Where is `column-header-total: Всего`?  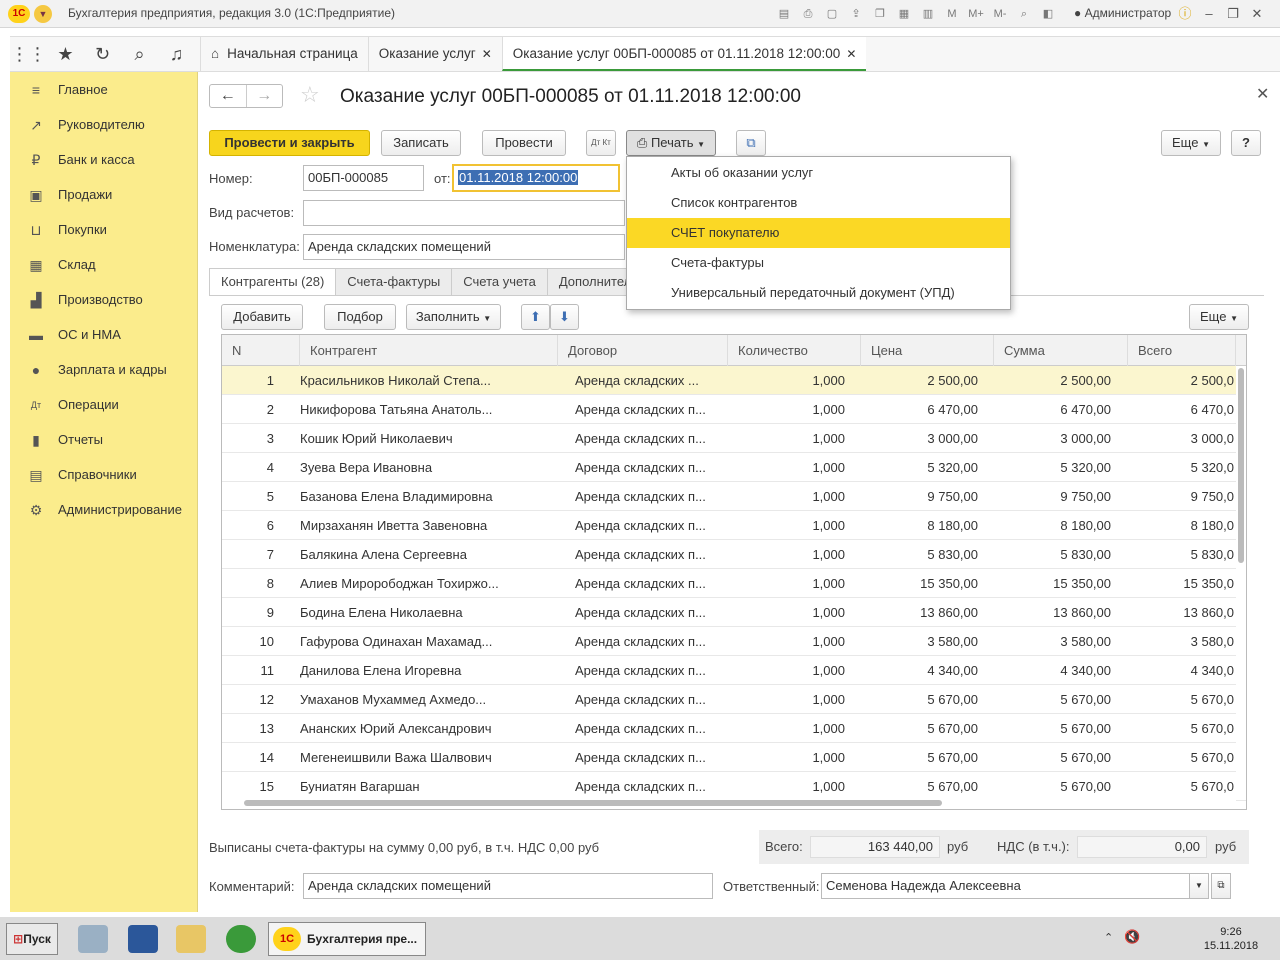
column-header-total: Всего is located at coordinates (1182, 350).